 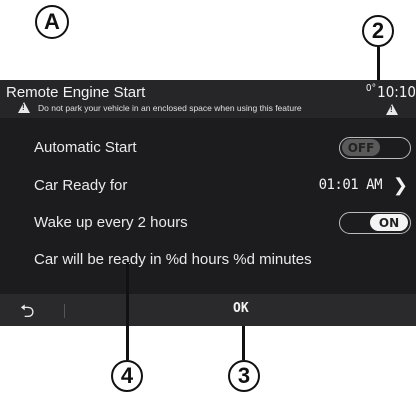 I want to click on toggle-state-off: OFF, so click(x=361, y=147).